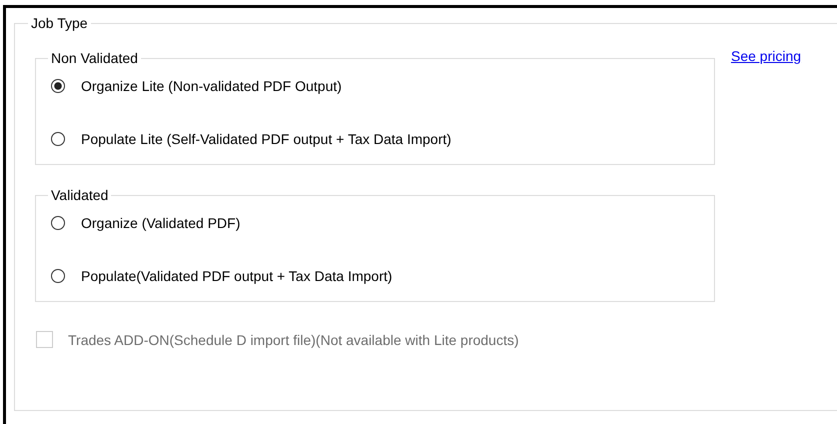 This screenshot has width=837, height=424. I want to click on radio-label: Populate Lite (Self-Validated PDF output + Tax Data Import), so click(266, 139).